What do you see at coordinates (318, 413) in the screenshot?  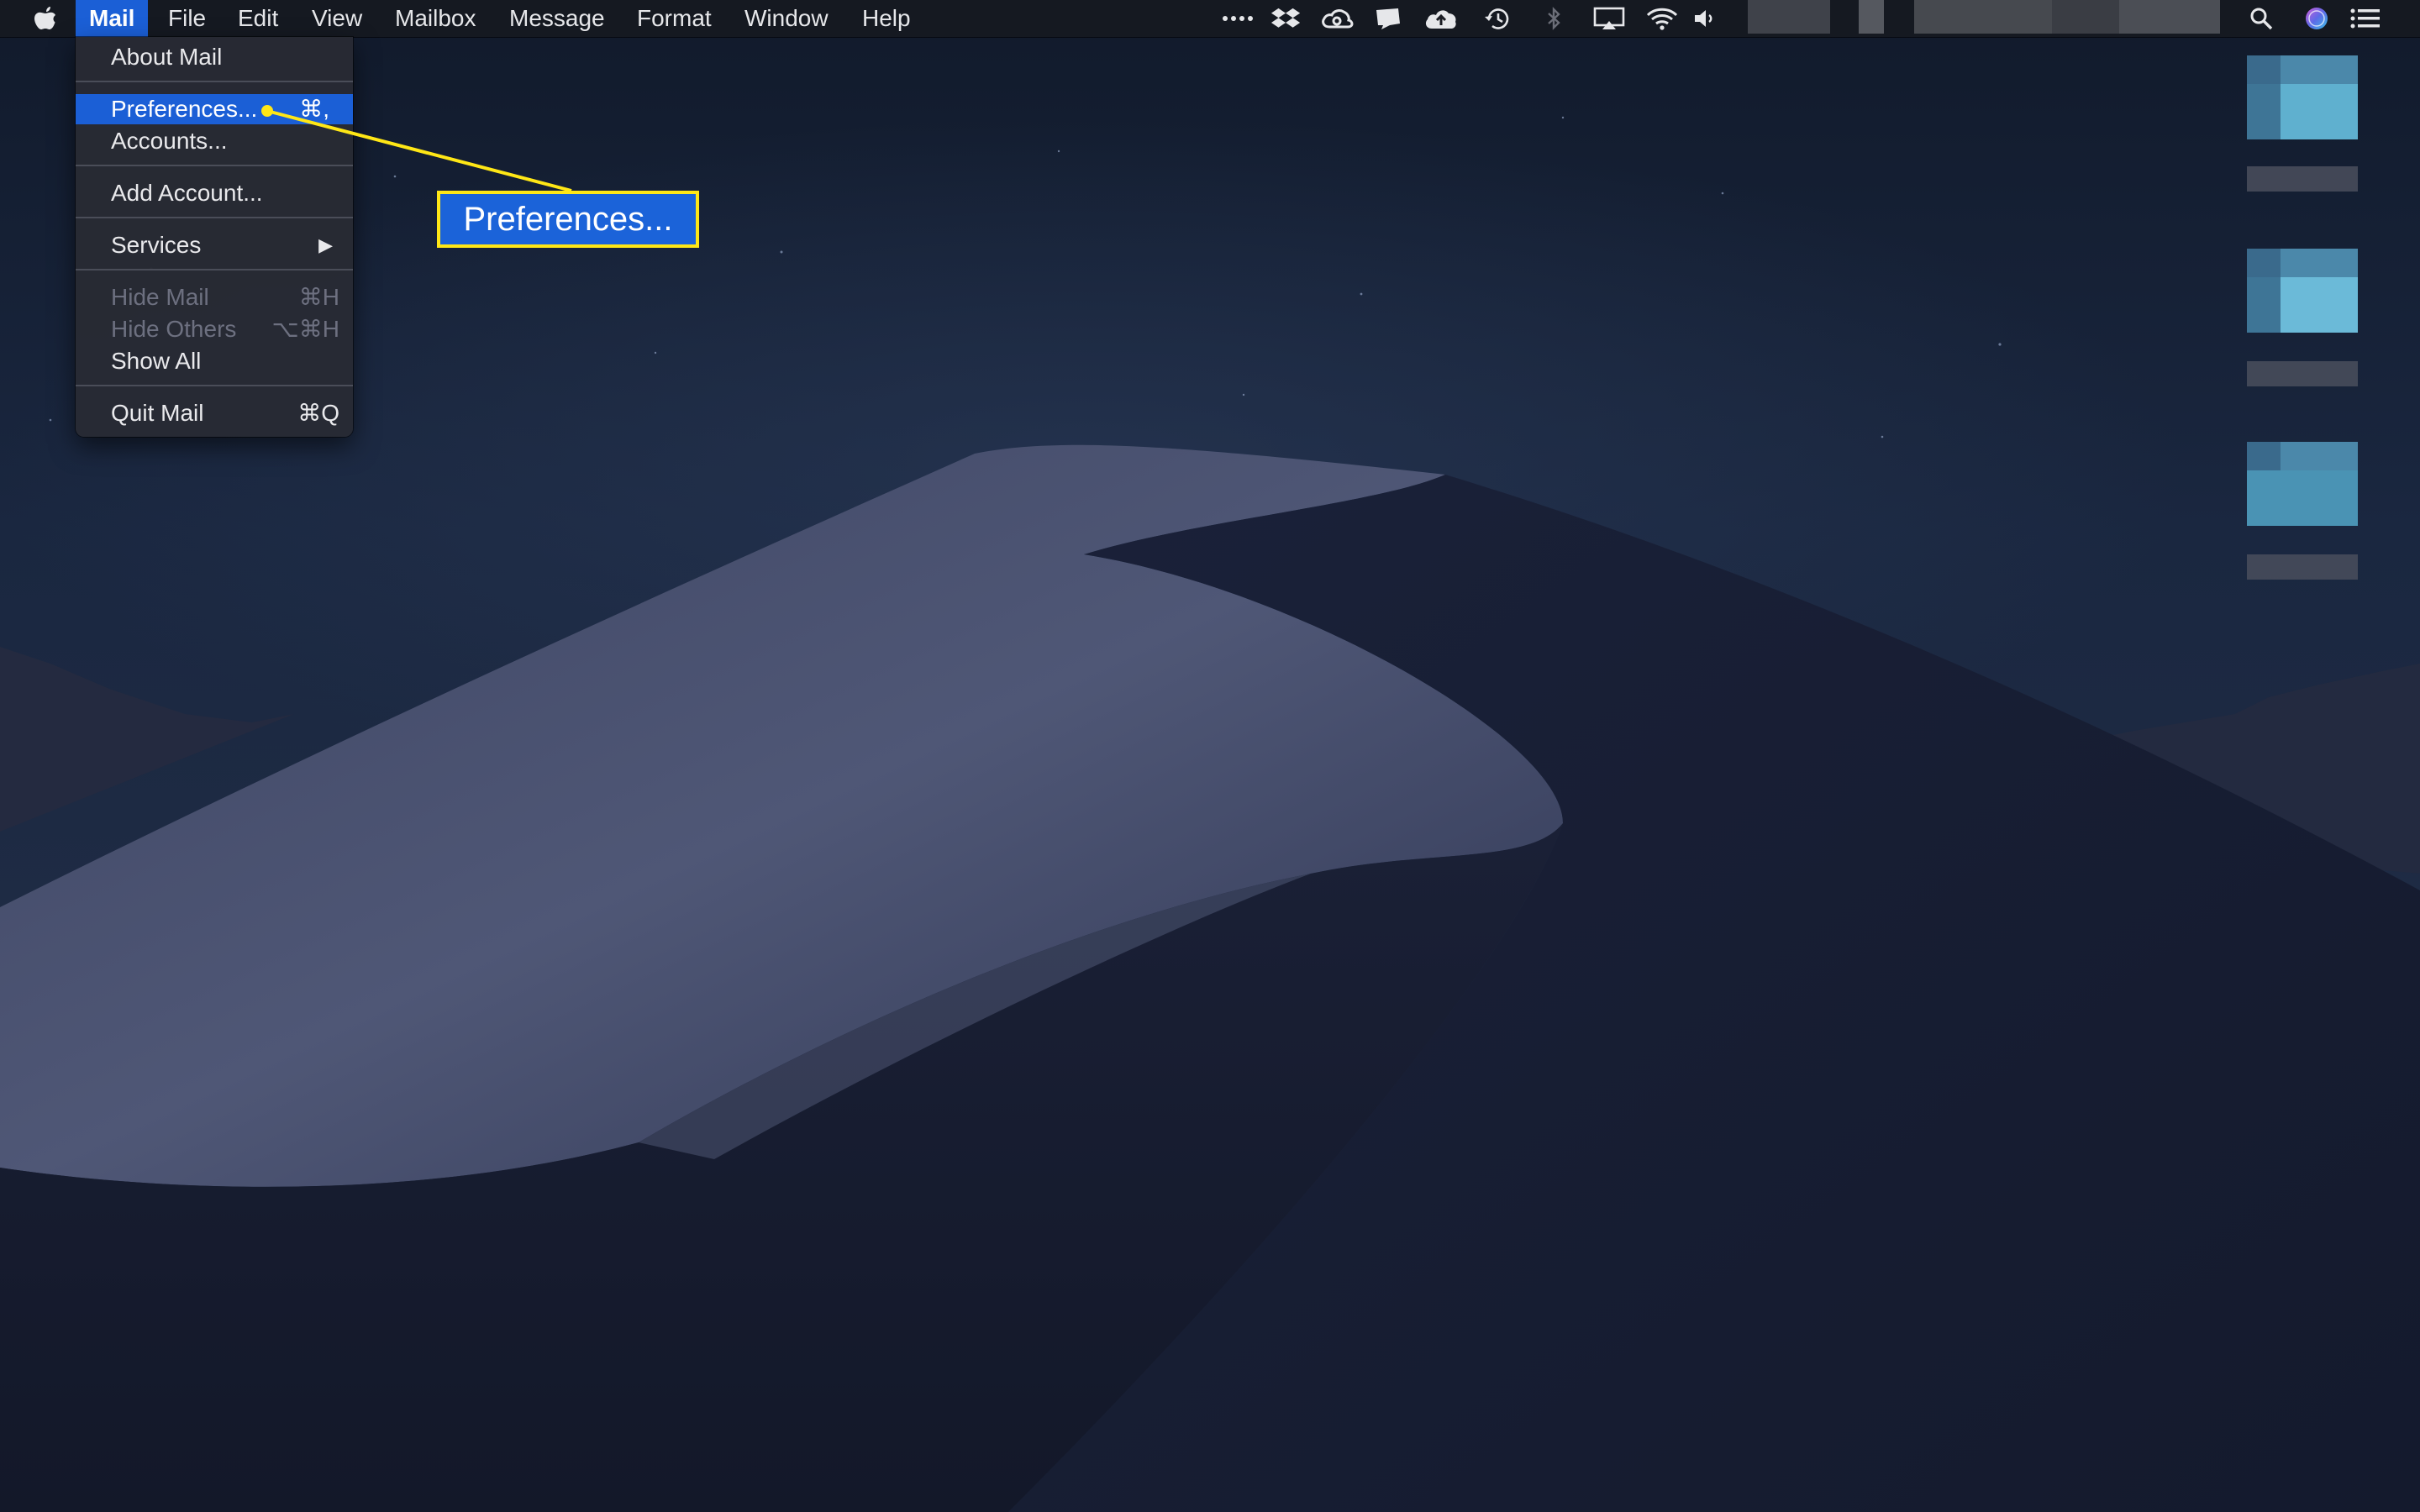 I see `menu-item-shortcut: ⌘Q` at bounding box center [318, 413].